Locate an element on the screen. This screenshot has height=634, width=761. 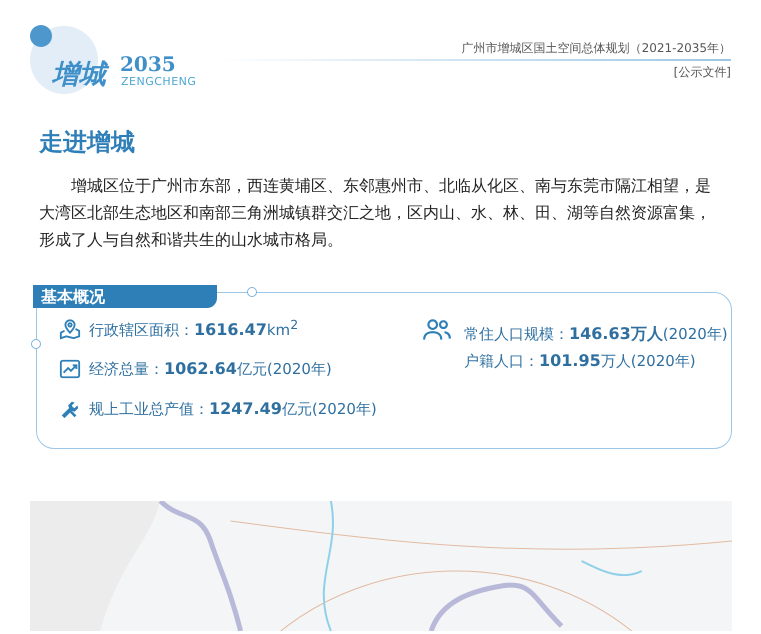
stat-text: 规上工业总产值：1247.49亿元(2020年) is located at coordinates (233, 409).